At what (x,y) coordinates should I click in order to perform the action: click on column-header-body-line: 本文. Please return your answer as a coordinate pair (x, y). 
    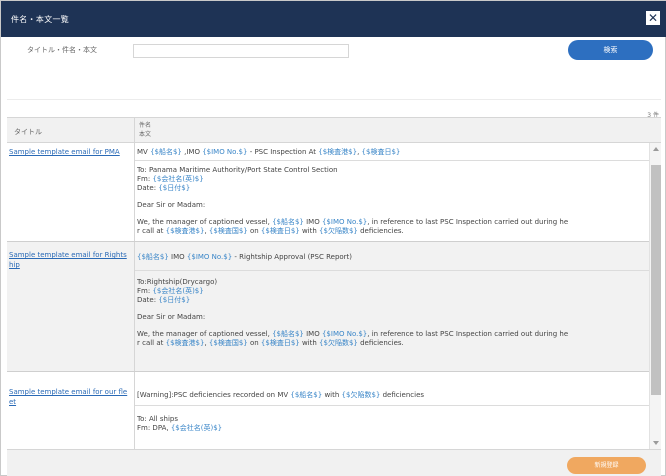
    Looking at the image, I should click on (145, 134).